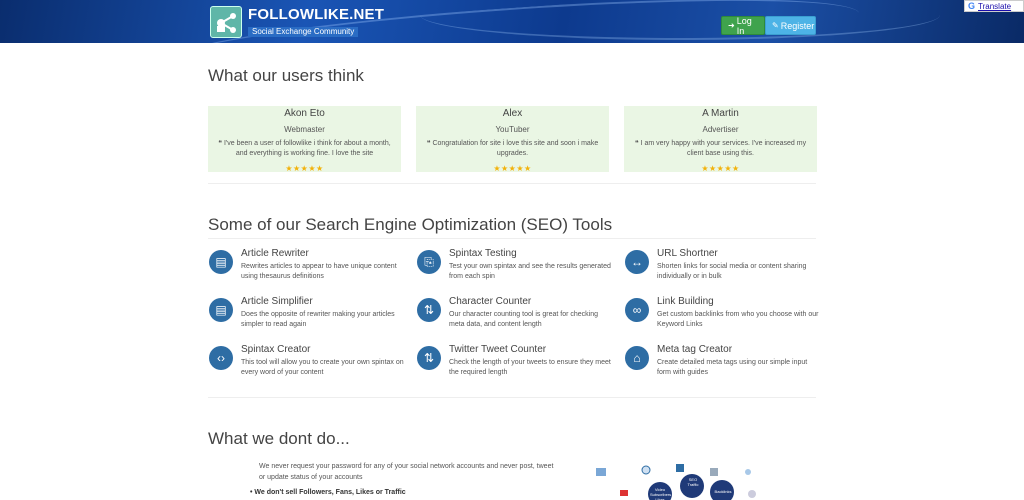 This screenshot has height=500, width=1024. Describe the element at coordinates (277, 301) in the screenshot. I see `tool-title: Article Simplifier` at that location.